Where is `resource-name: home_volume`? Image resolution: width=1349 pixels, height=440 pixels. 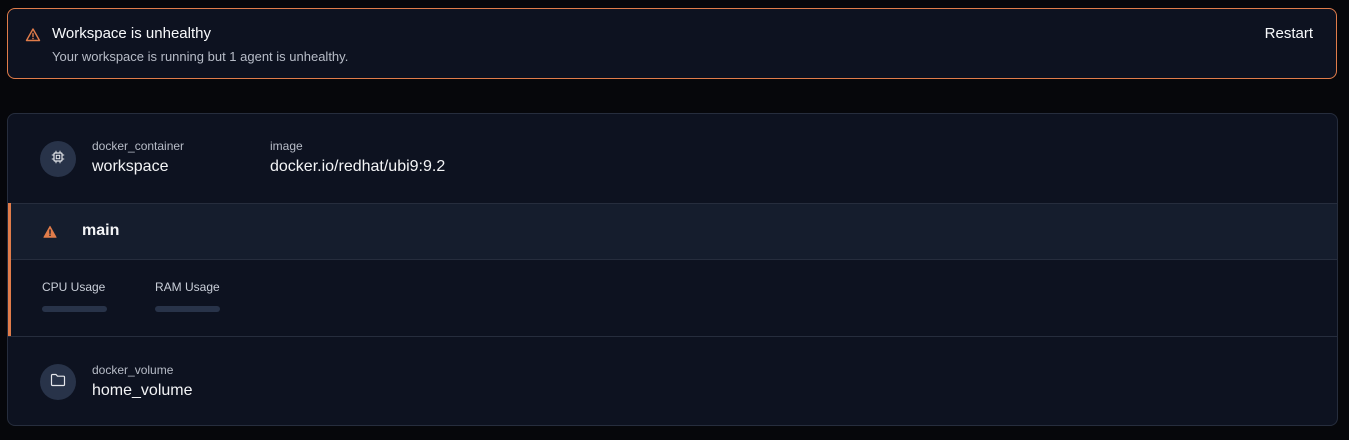
resource-name: home_volume is located at coordinates (142, 390).